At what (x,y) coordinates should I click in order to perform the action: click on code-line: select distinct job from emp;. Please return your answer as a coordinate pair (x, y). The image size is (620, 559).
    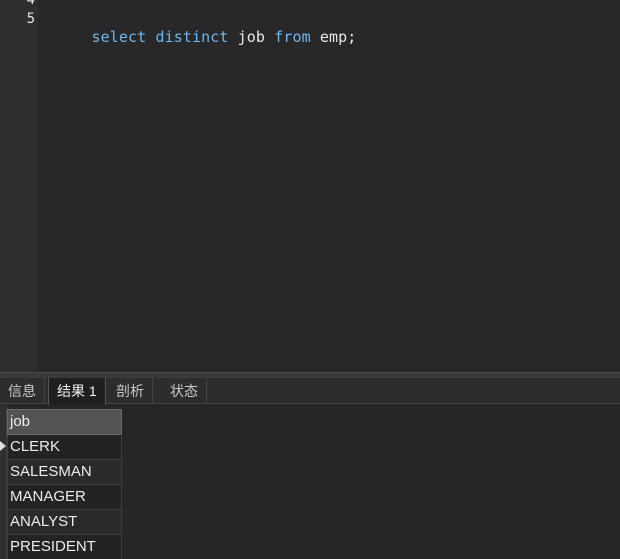
    Looking at the image, I should click on (206, 37).